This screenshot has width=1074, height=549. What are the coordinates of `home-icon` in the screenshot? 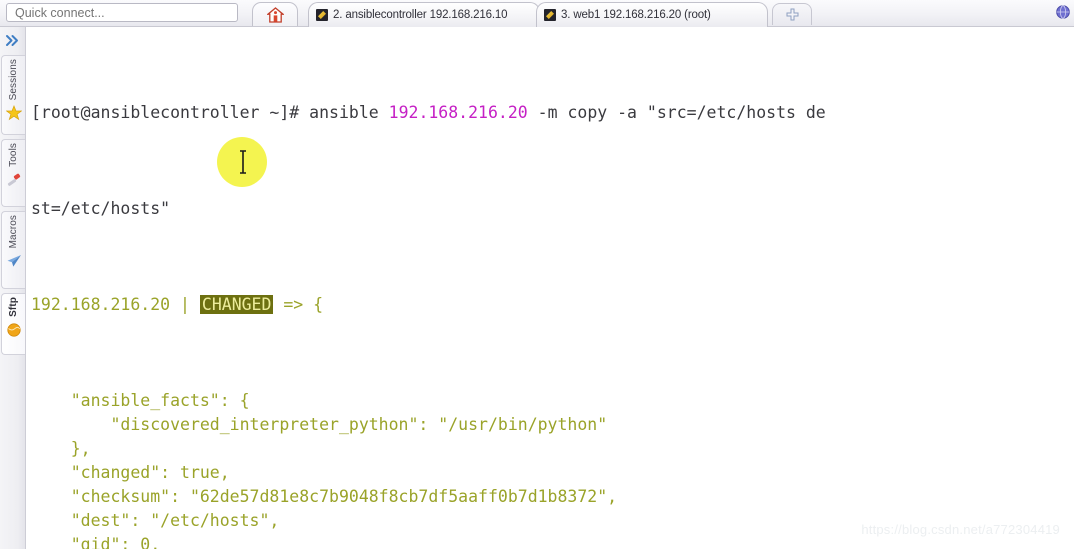 It's located at (275, 14).